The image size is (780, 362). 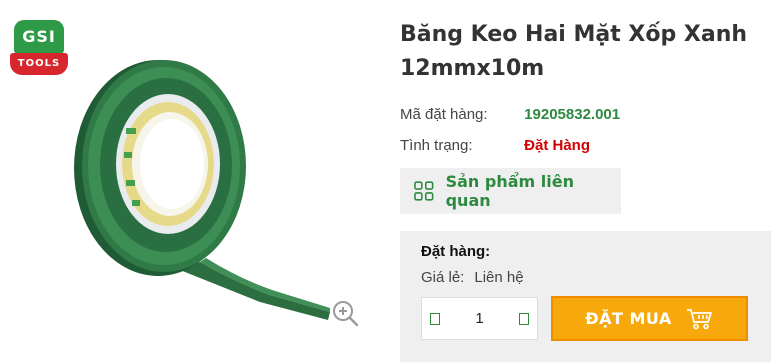 What do you see at coordinates (424, 191) in the screenshot?
I see `grid-icon` at bounding box center [424, 191].